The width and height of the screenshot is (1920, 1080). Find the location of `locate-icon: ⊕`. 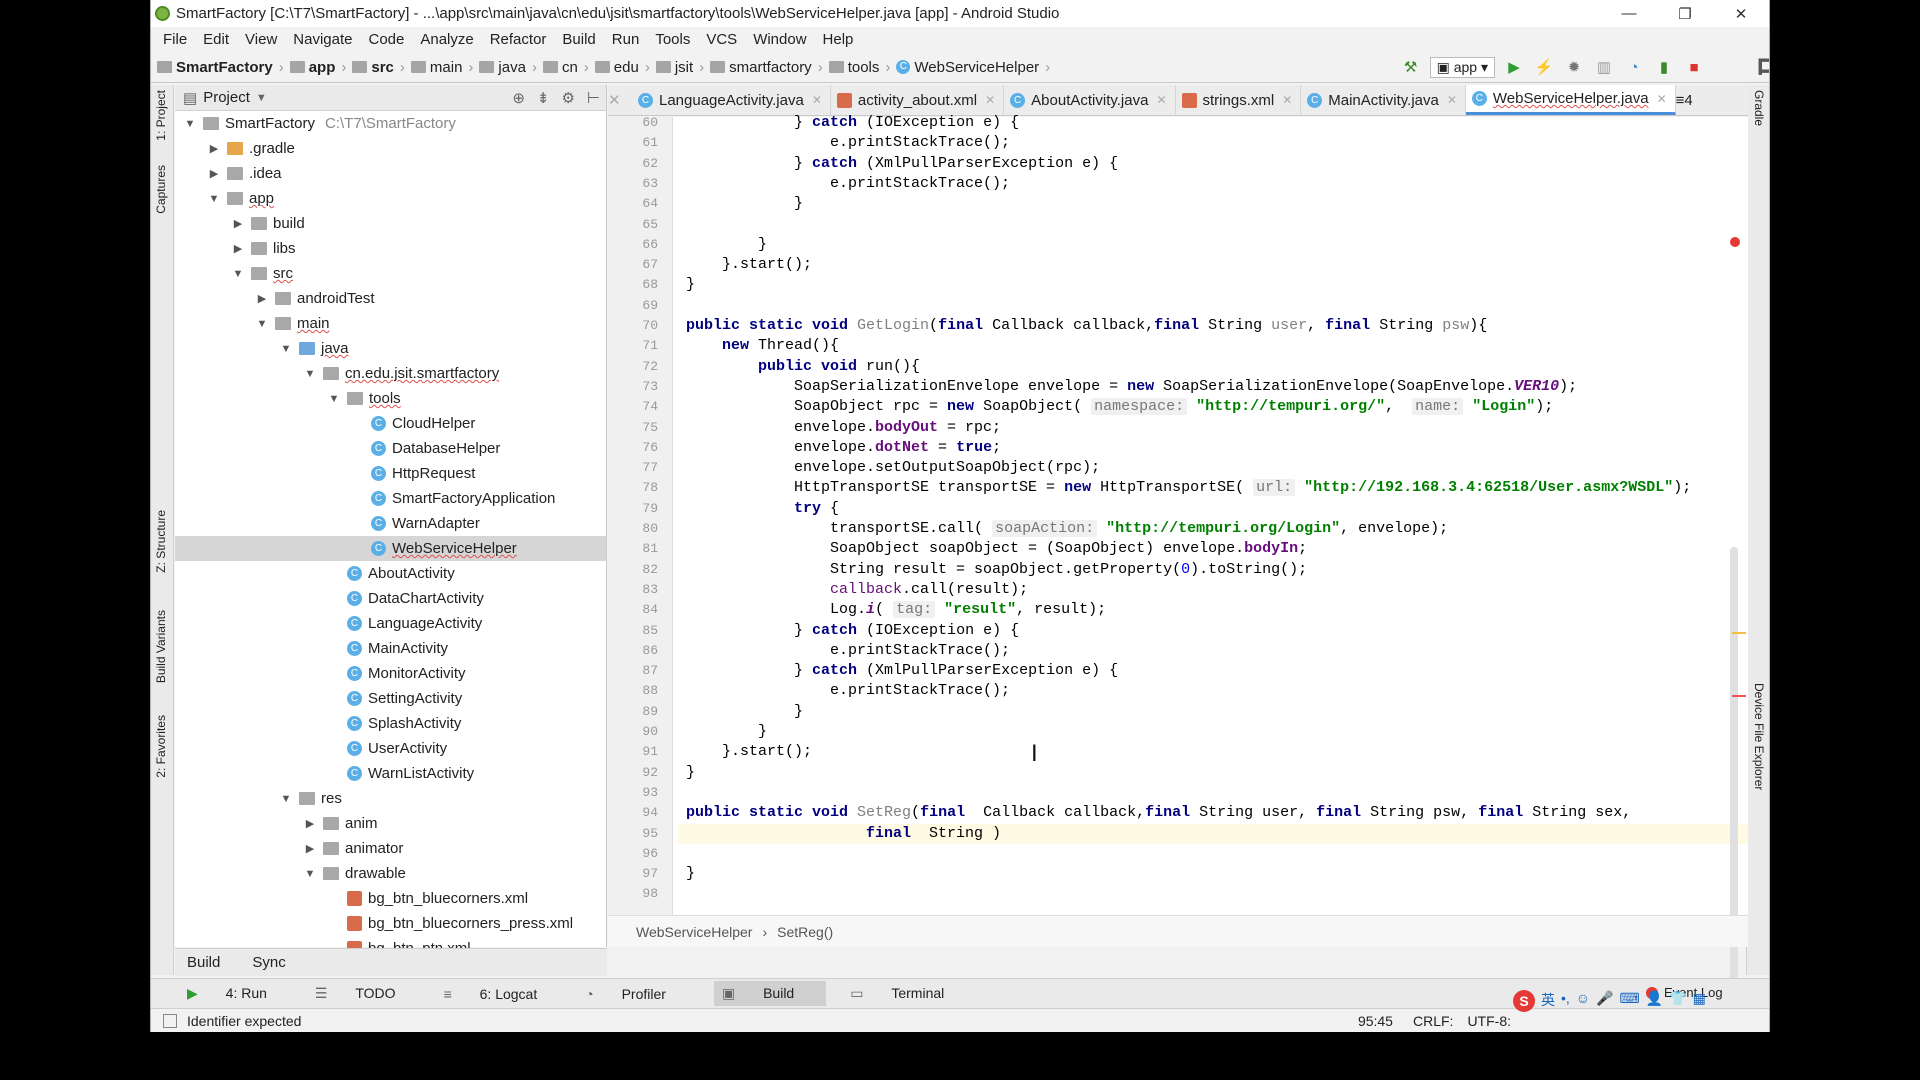

locate-icon: ⊕ is located at coordinates (518, 98).